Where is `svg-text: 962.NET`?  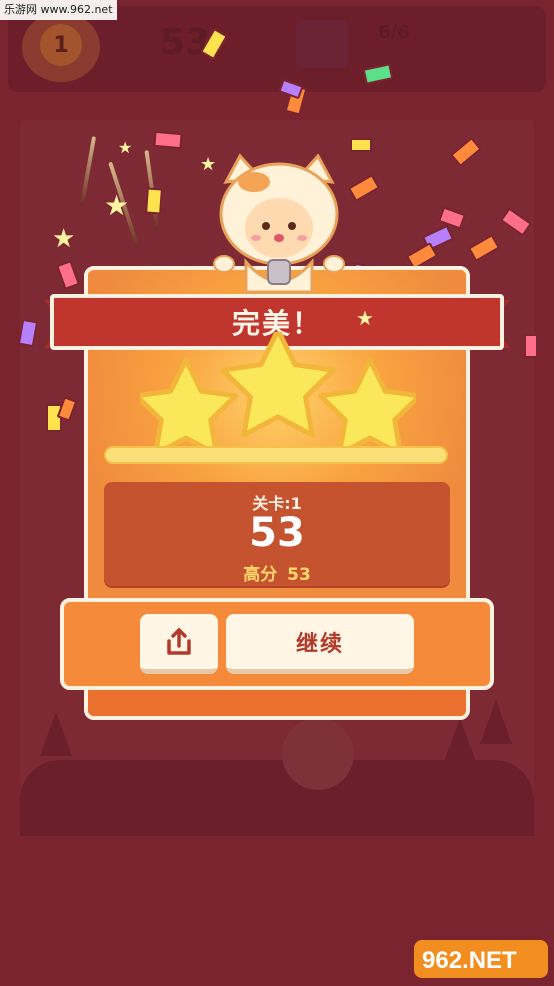 svg-text: 962.NET is located at coordinates (469, 960).